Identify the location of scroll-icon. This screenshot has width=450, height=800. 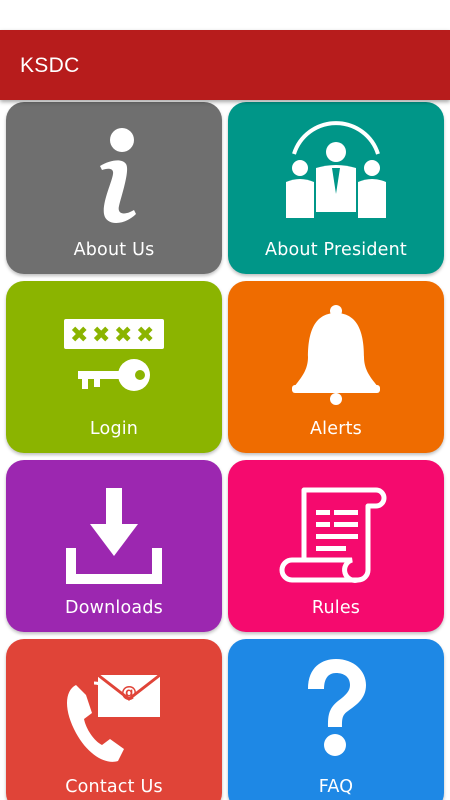
(333, 535).